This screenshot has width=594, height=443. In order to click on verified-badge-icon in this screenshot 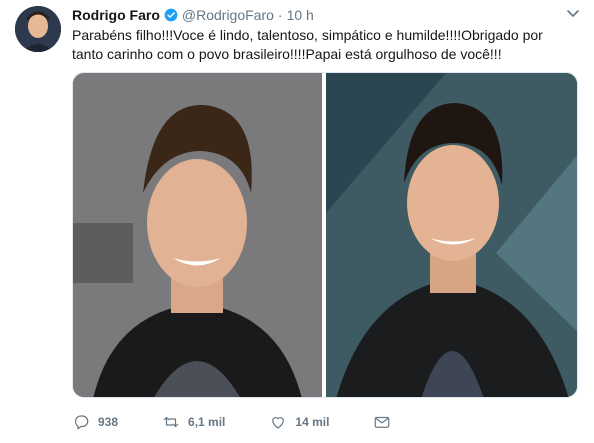, I will do `click(171, 15)`.